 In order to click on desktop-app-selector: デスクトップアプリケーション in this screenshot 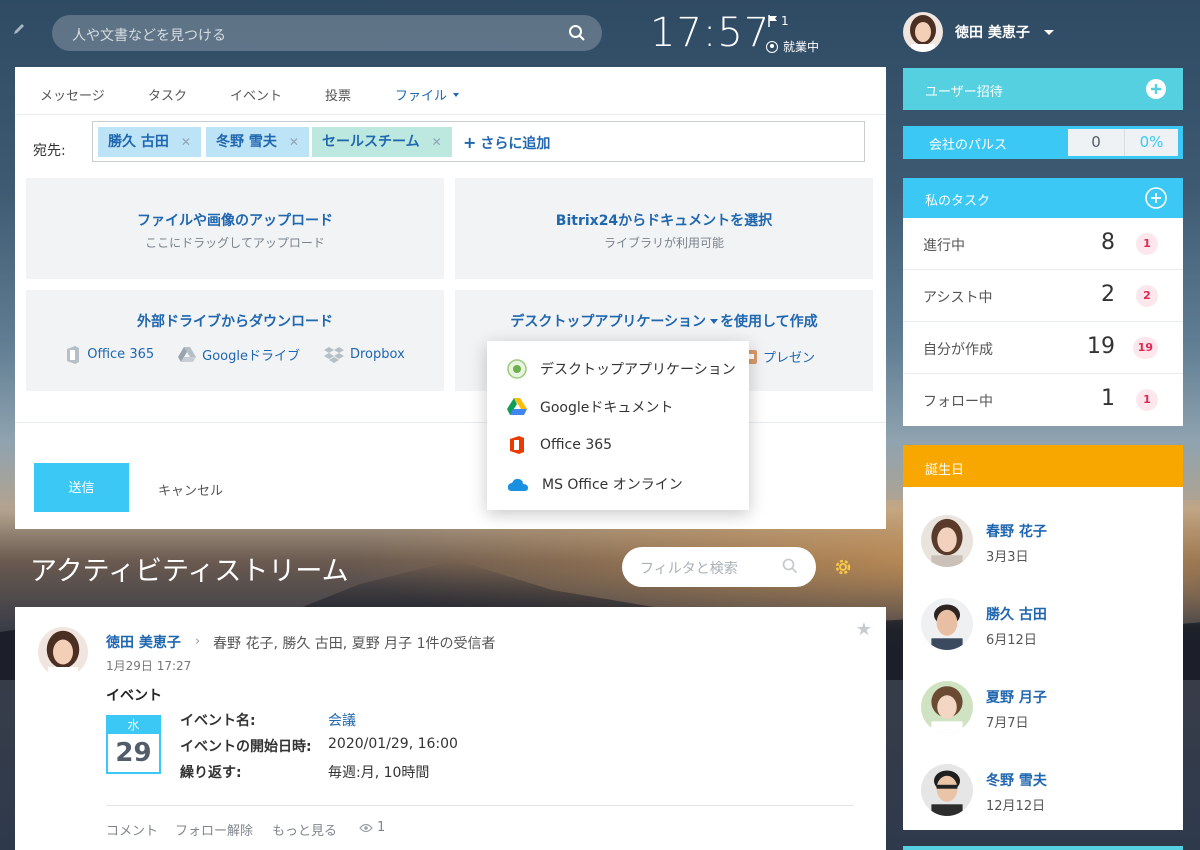, I will do `click(608, 322)`.